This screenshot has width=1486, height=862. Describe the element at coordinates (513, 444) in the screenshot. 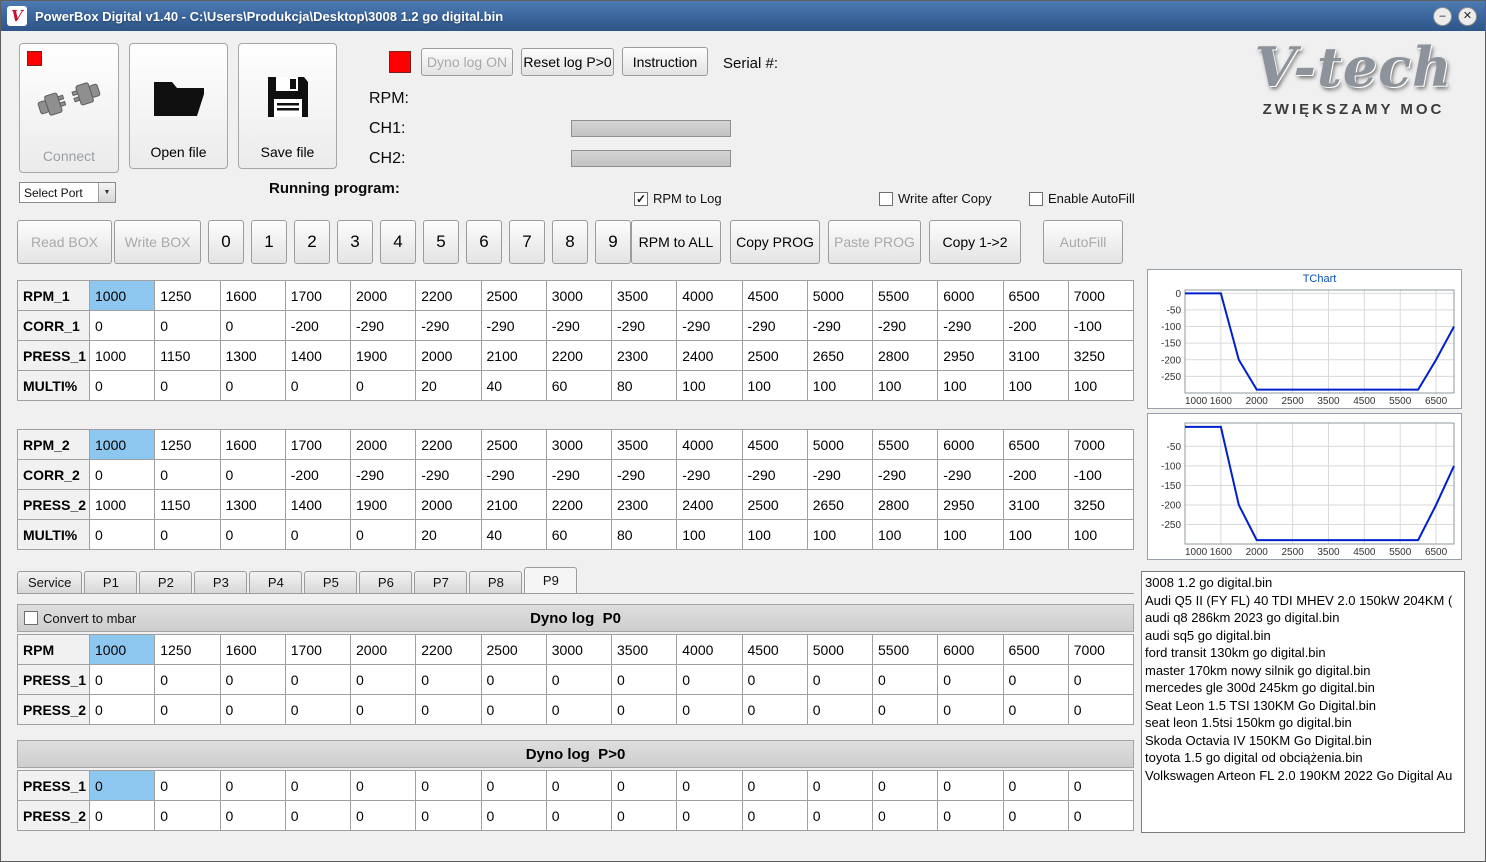

I see `cell-RPM_2-6: 2500` at that location.